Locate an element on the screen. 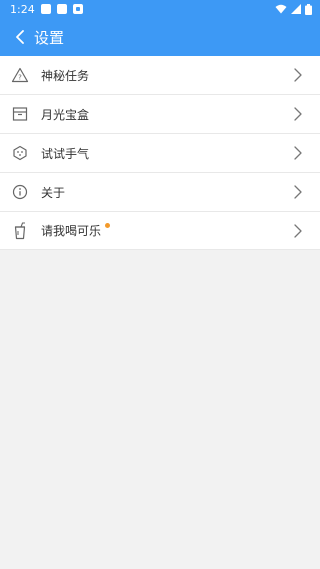 The height and width of the screenshot is (569, 320). wifi-icon is located at coordinates (281, 9).